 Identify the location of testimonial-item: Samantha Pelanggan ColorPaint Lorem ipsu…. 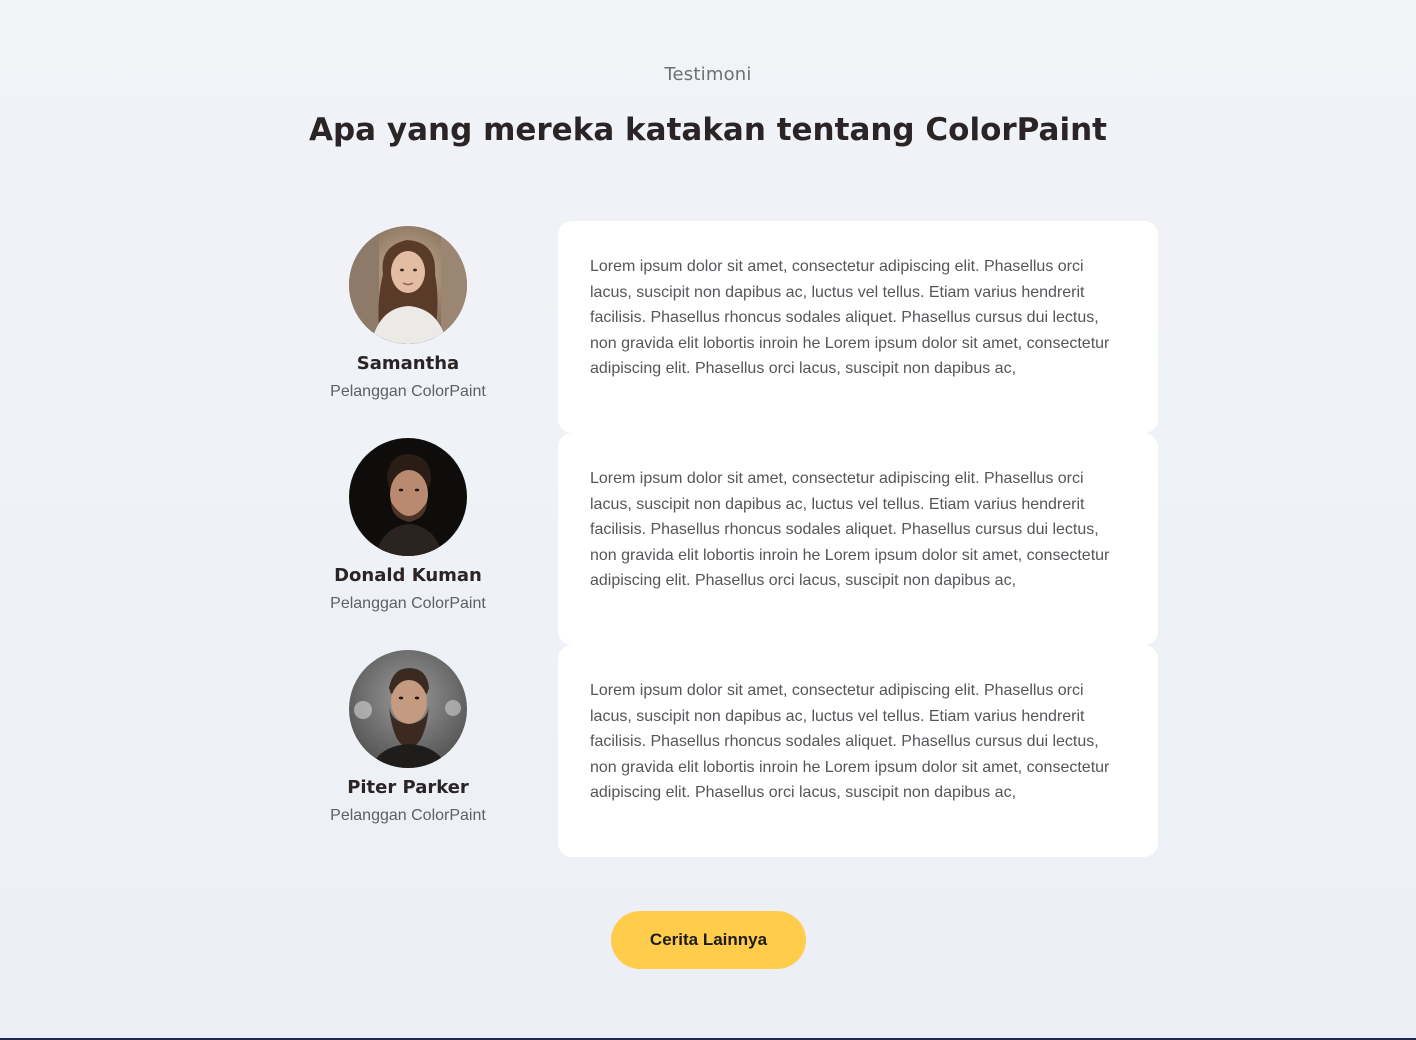
(744, 327).